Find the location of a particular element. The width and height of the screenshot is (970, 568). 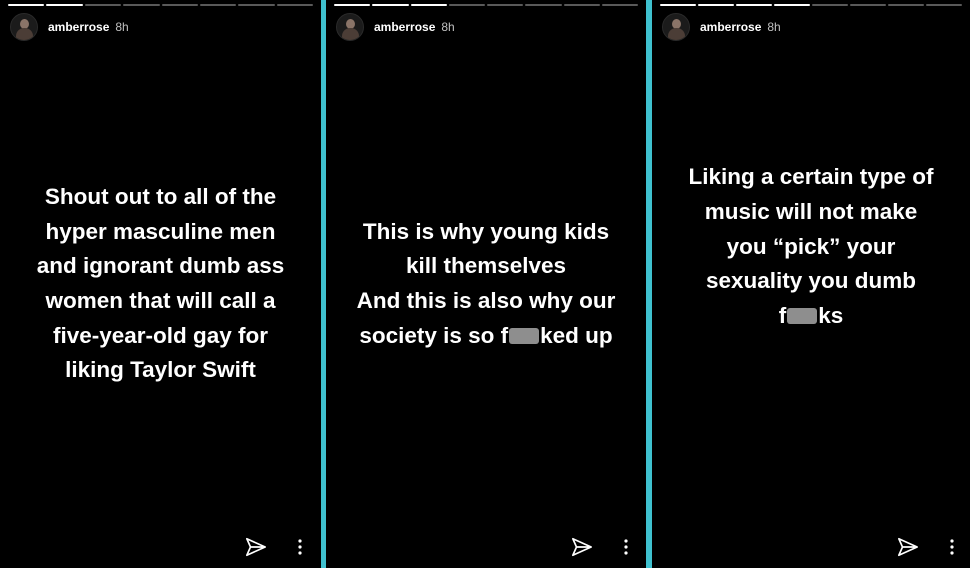

text-line: five-year-old gay for is located at coordinates (160, 335).